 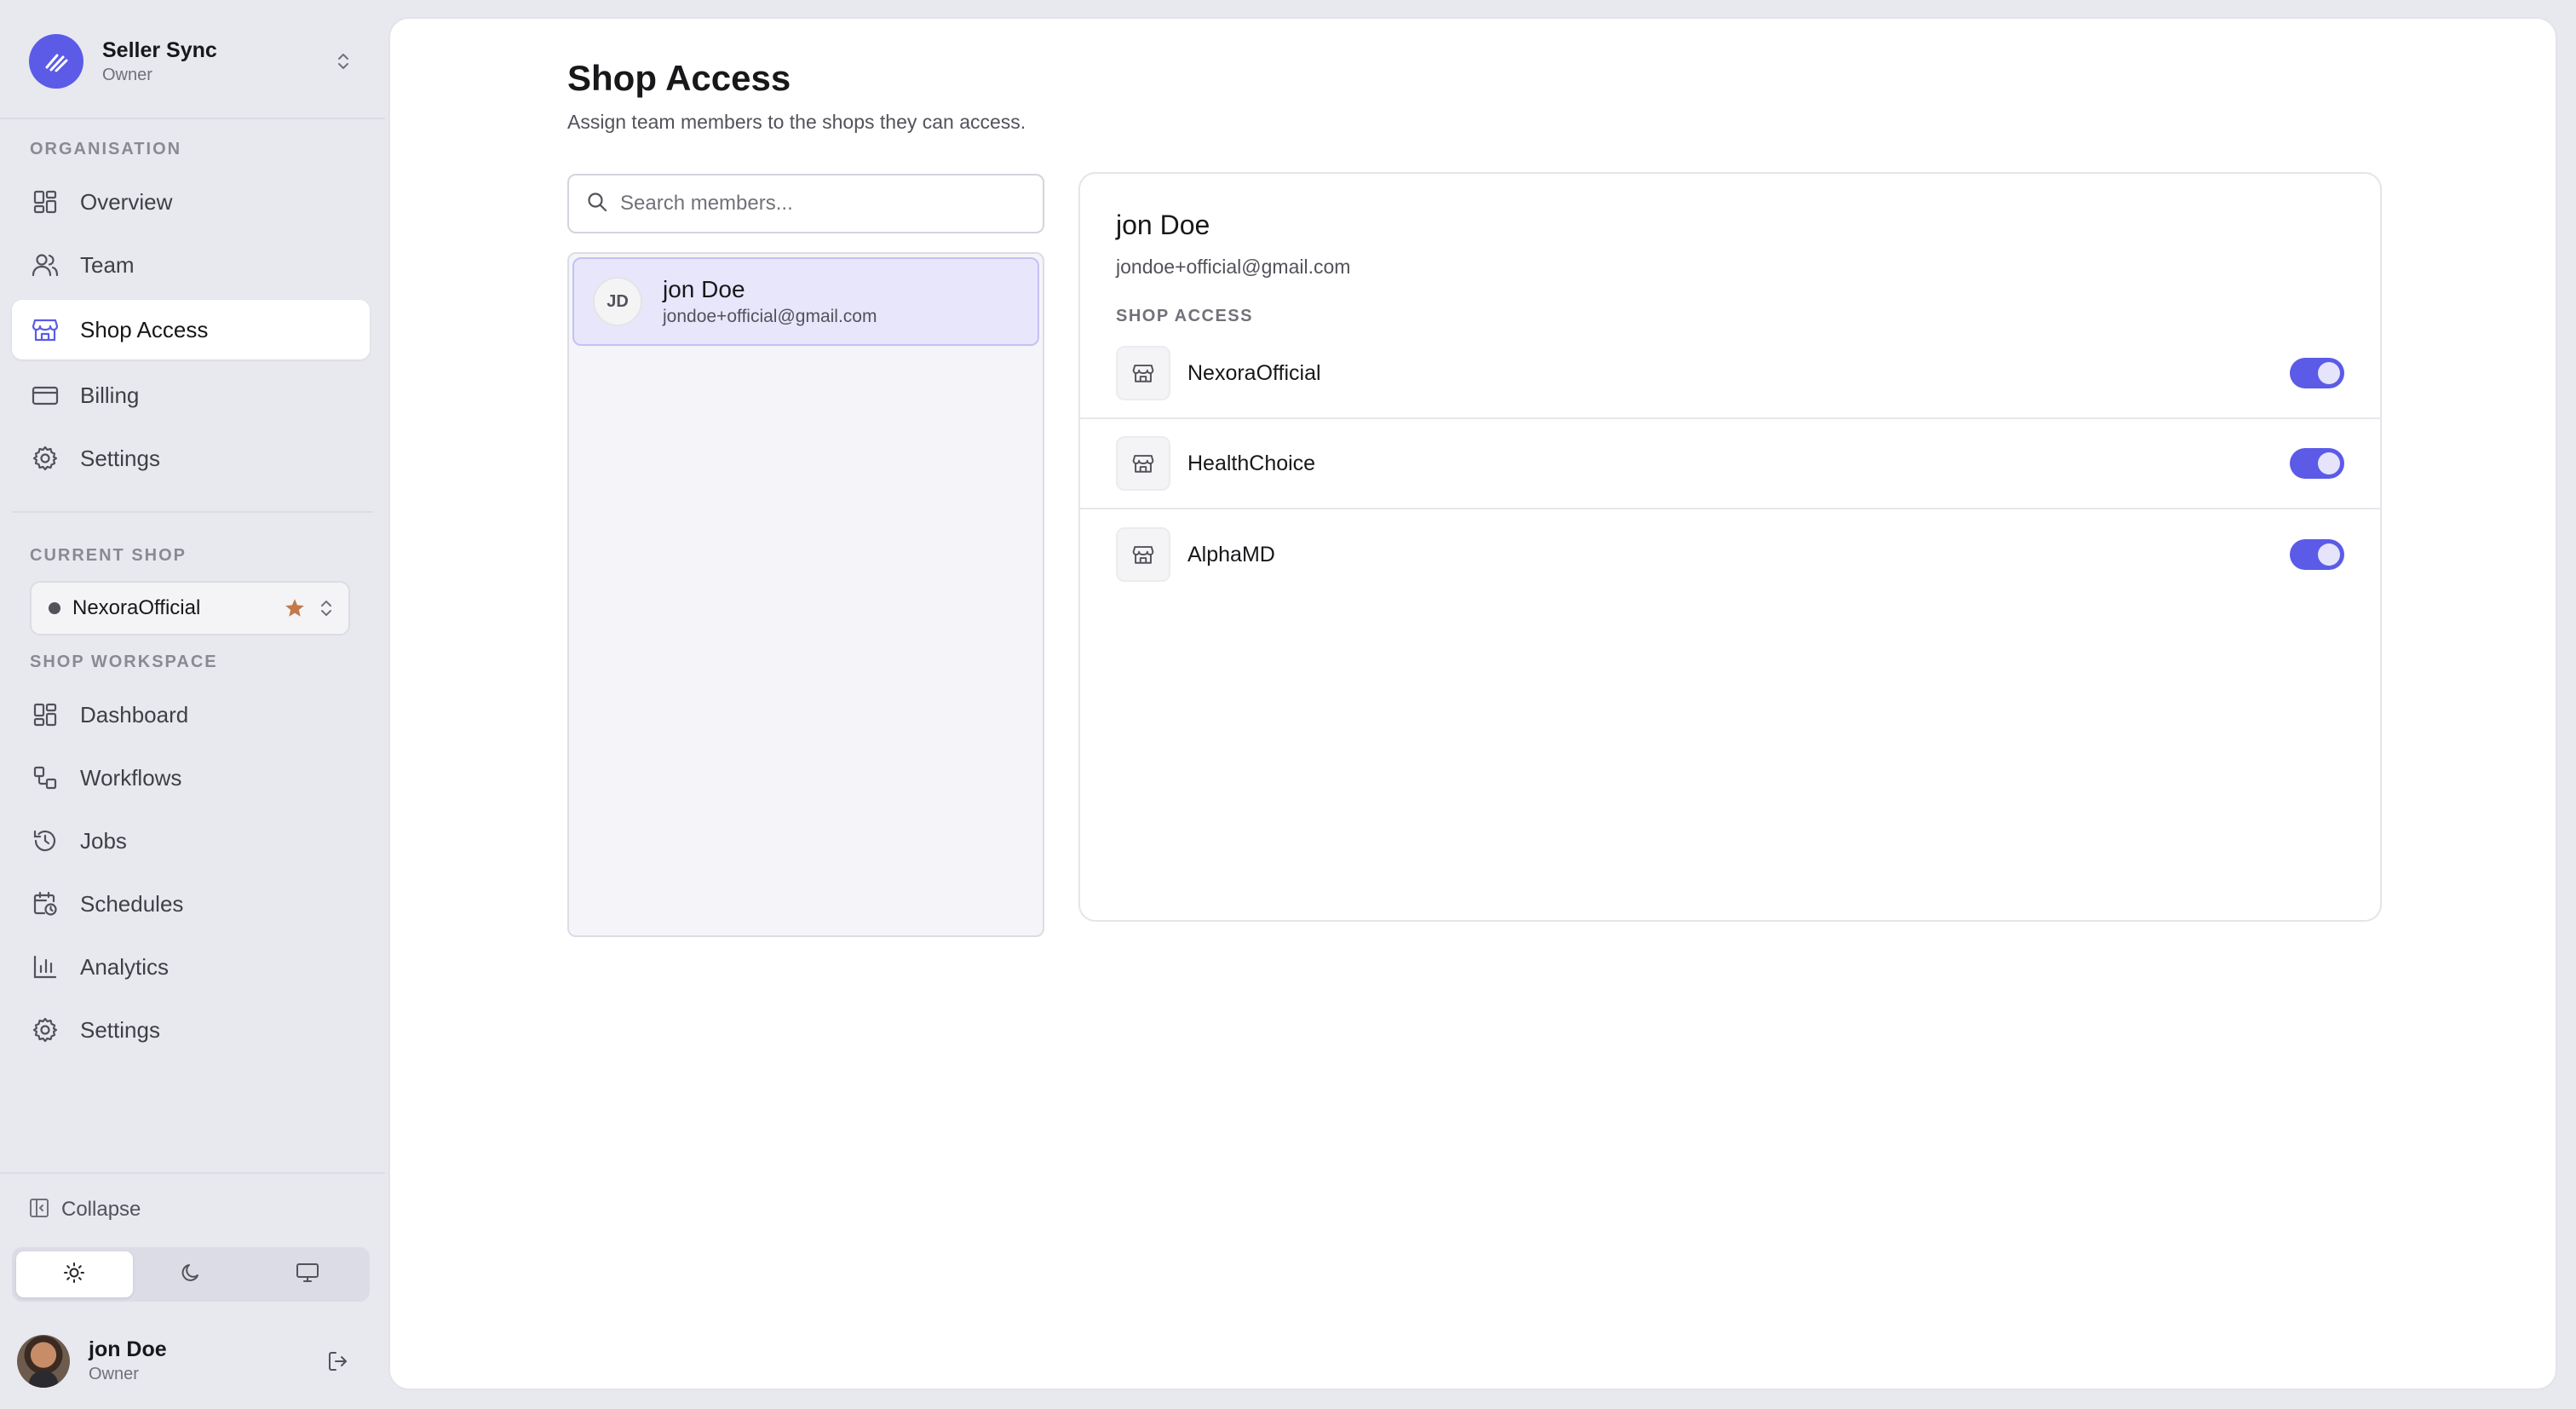 What do you see at coordinates (191, 841) in the screenshot?
I see `sidebar-item-jobs: Jobs` at bounding box center [191, 841].